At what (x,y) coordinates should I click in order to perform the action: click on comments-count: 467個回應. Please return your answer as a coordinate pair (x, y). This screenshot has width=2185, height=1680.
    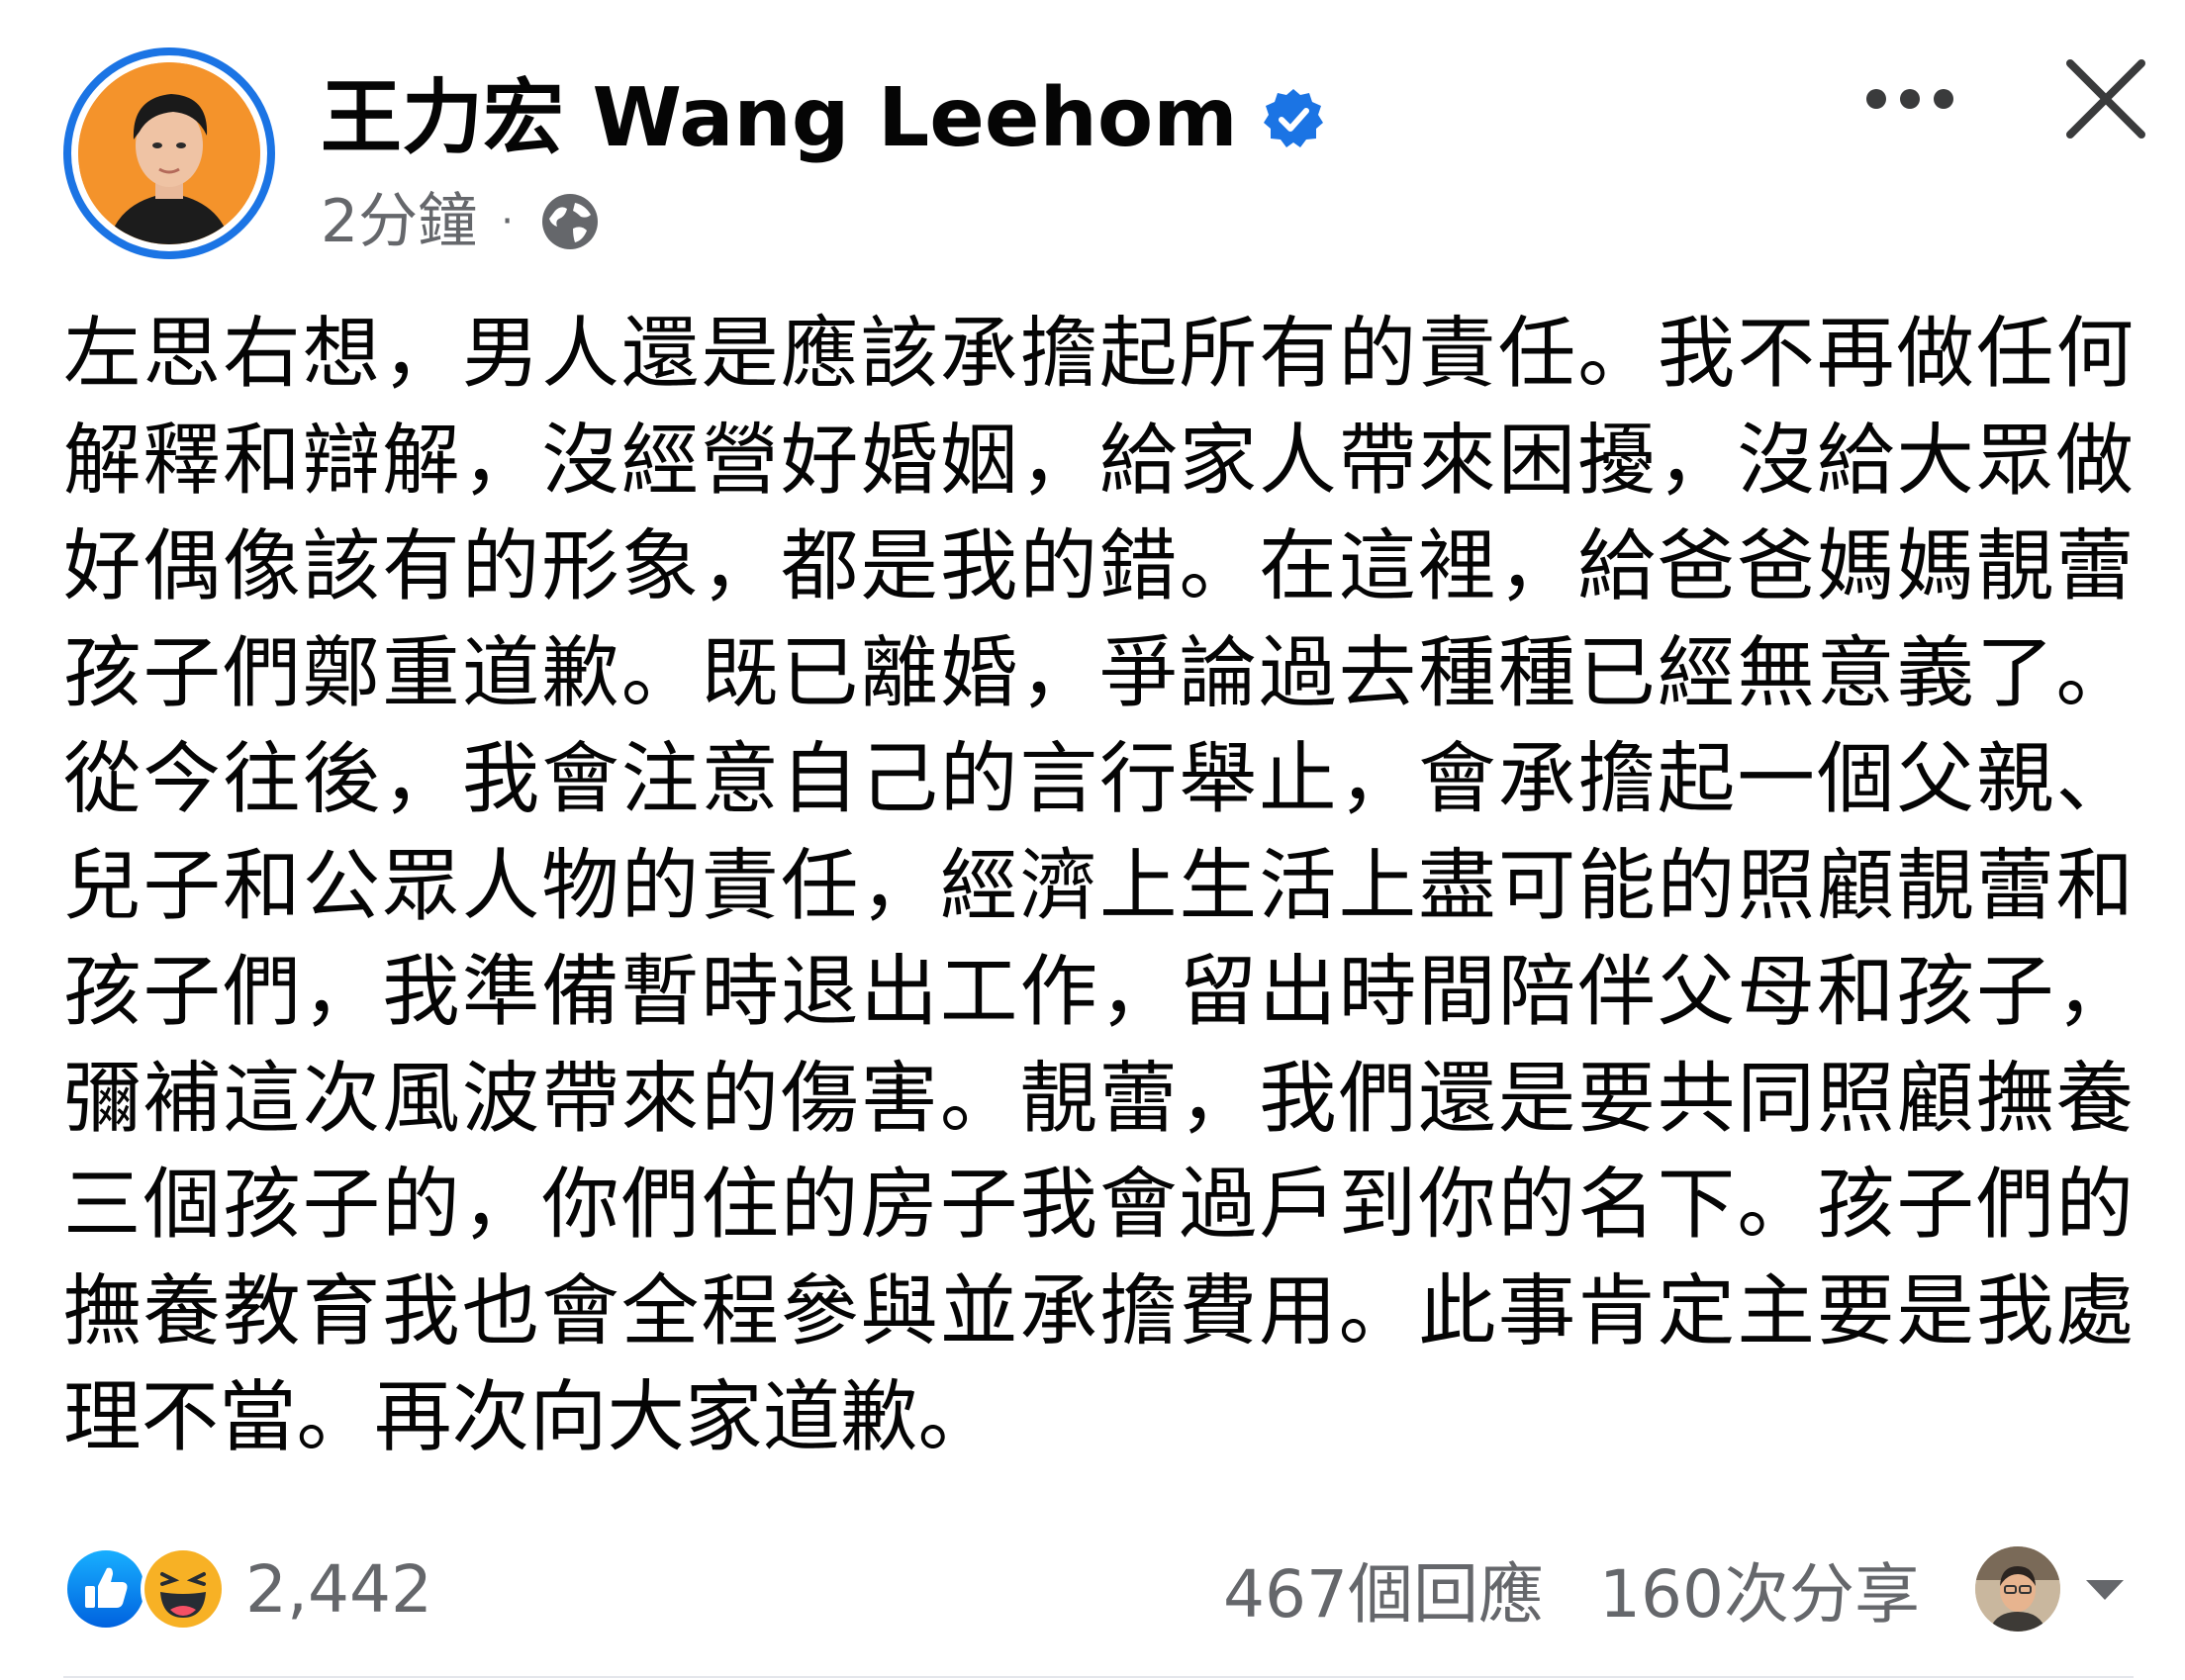
    Looking at the image, I should click on (1383, 1588).